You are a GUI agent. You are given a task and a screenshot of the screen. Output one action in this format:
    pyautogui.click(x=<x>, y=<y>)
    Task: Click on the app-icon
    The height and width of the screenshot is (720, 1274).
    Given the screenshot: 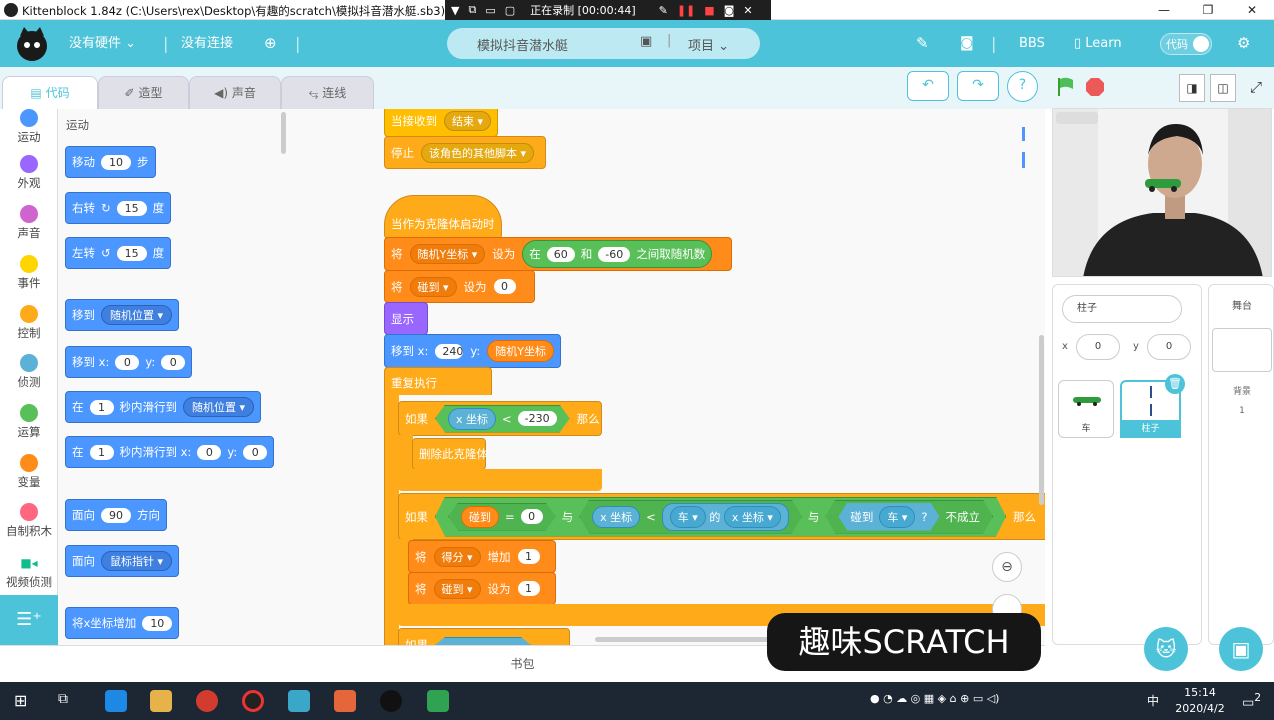 What is the action you would take?
    pyautogui.click(x=299, y=701)
    